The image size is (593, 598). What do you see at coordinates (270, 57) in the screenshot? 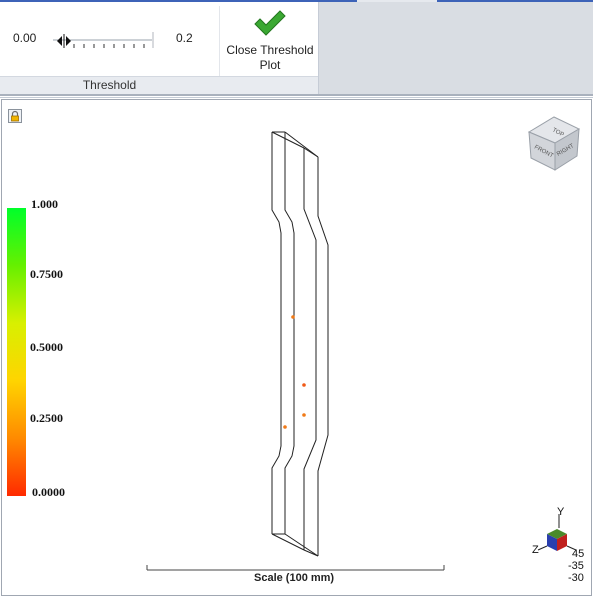
I see `close-threshold-plot-label: Close Threshold Plot` at bounding box center [270, 57].